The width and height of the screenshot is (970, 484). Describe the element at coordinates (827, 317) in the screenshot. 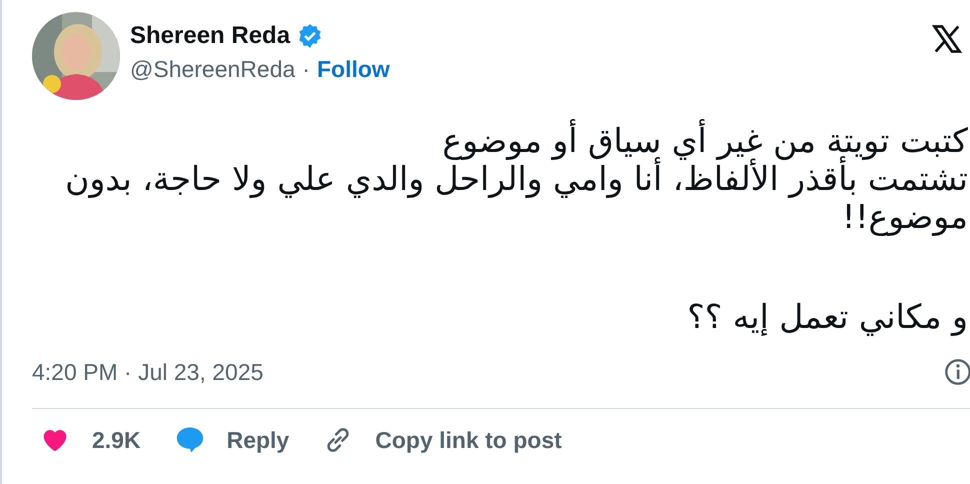

I see `tweet-text-line: و مكاني تعمل إيه ؟؟` at that location.